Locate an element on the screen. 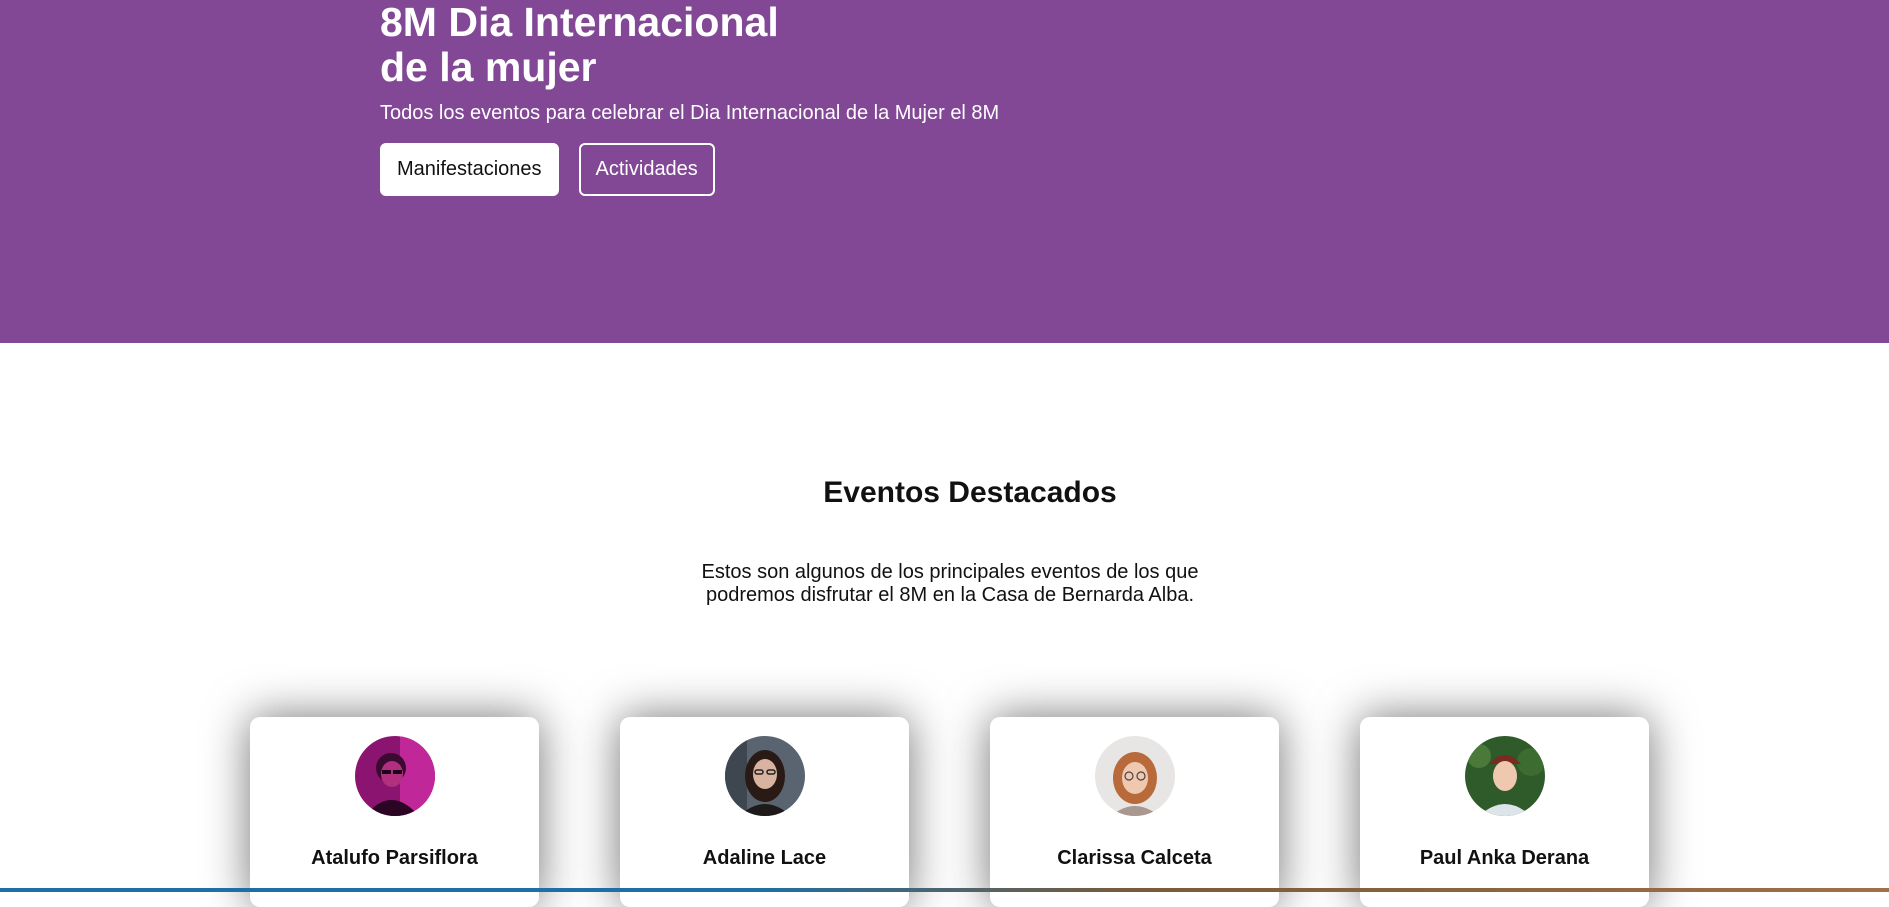 This screenshot has height=907, width=1889. event-card: Atalufo Parsiflora is located at coordinates (394, 812).